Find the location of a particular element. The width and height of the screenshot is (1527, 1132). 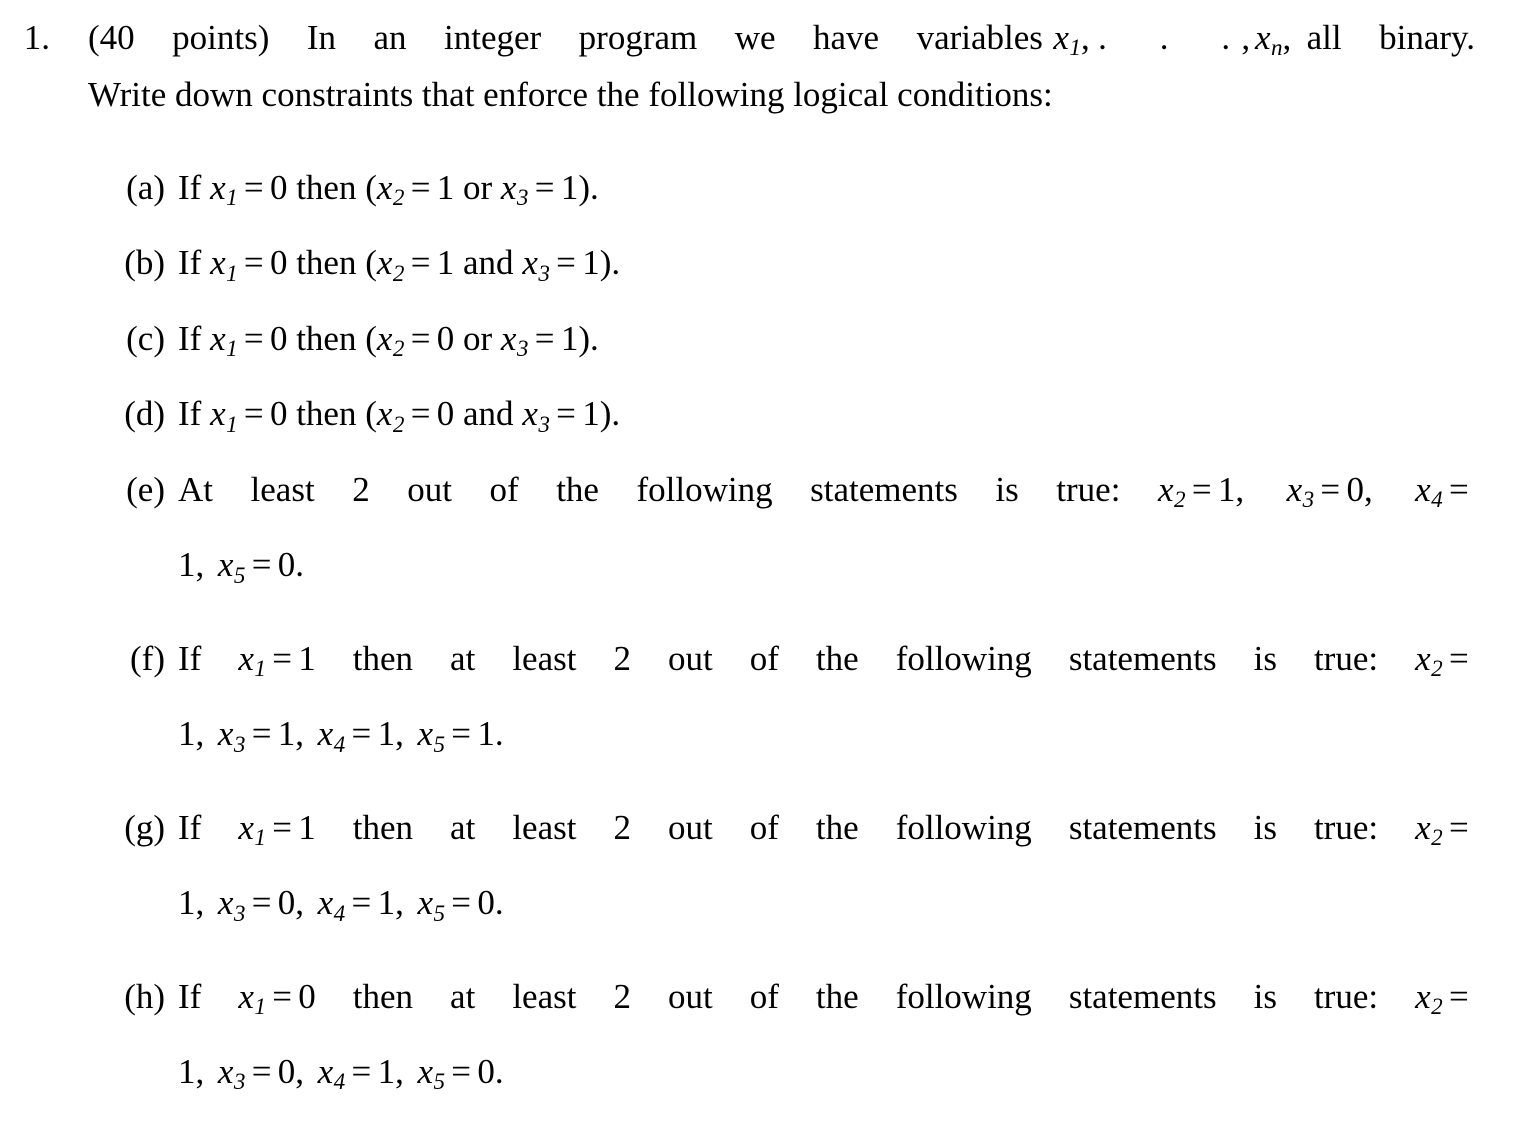

problem-intro-suffix: all binary. is located at coordinates (1390, 37).